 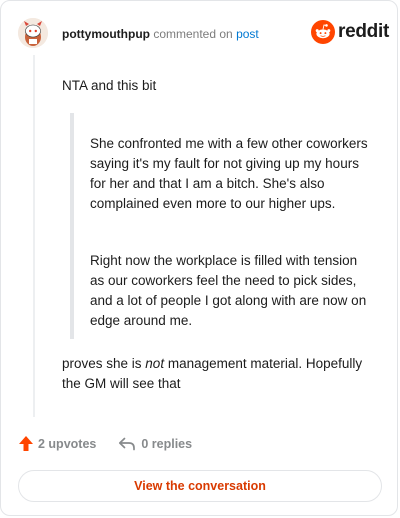 I want to click on action-text: commented on, so click(x=193, y=34).